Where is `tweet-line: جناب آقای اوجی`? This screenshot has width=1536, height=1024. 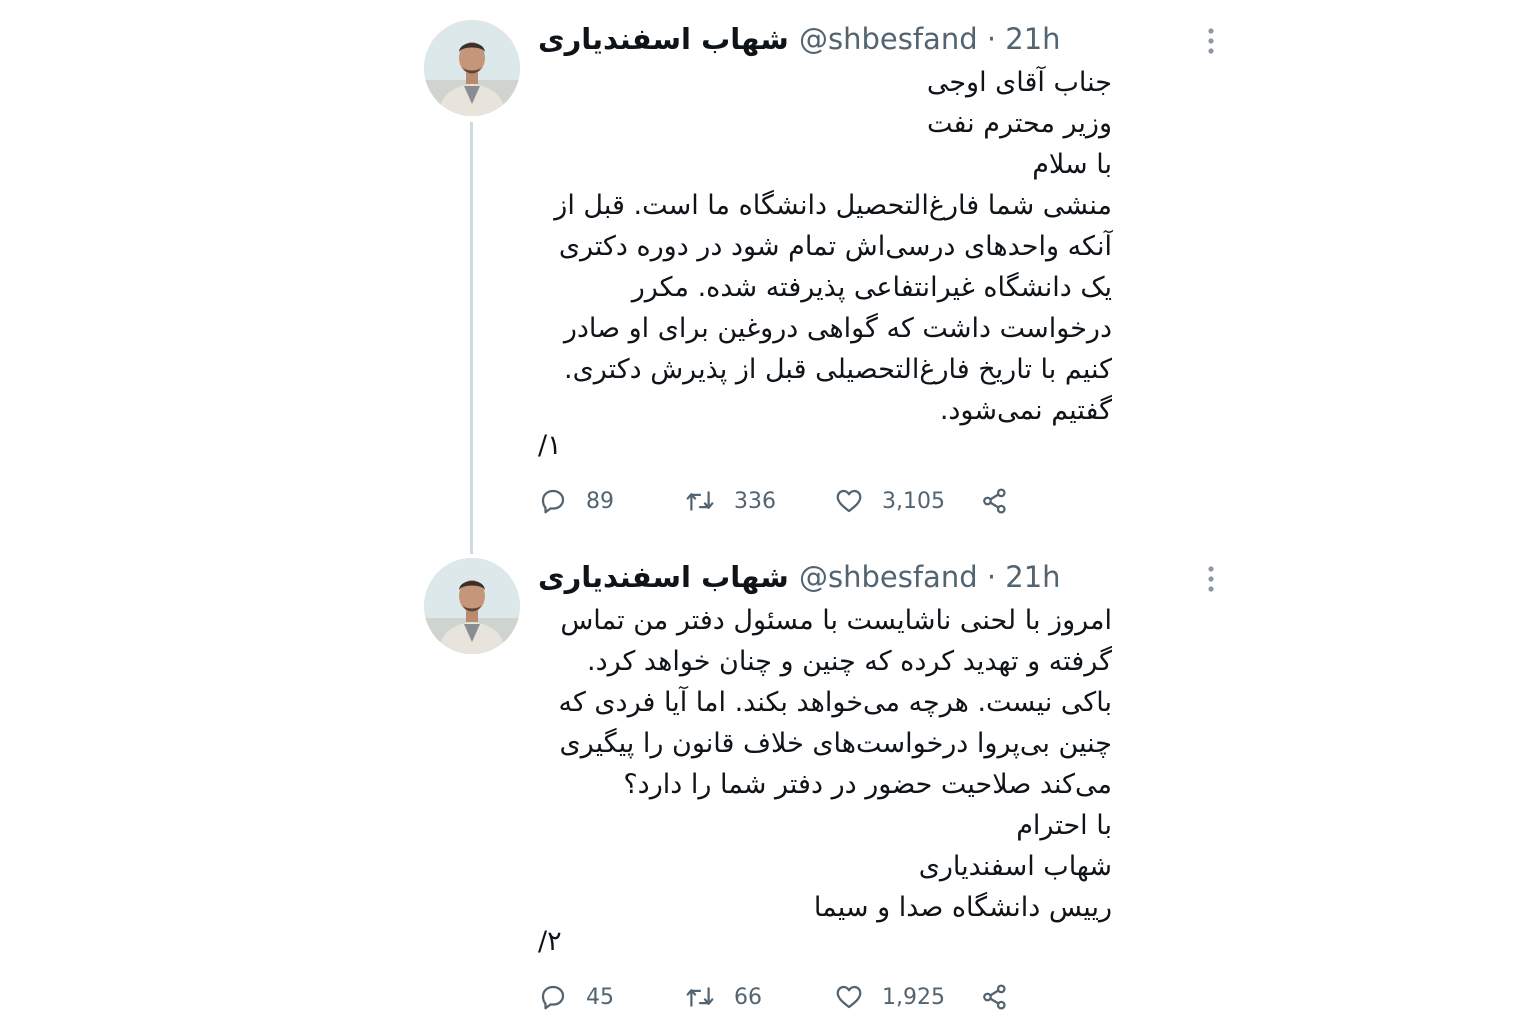
tweet-line: جناب آقای اوجی is located at coordinates (1019, 82).